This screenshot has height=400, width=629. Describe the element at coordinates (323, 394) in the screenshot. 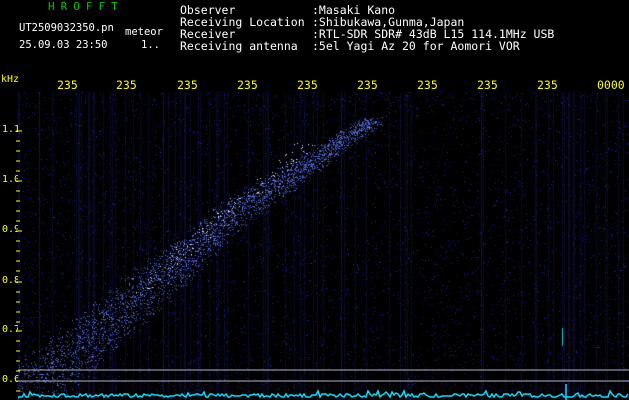

I see `baseline-signal` at that location.